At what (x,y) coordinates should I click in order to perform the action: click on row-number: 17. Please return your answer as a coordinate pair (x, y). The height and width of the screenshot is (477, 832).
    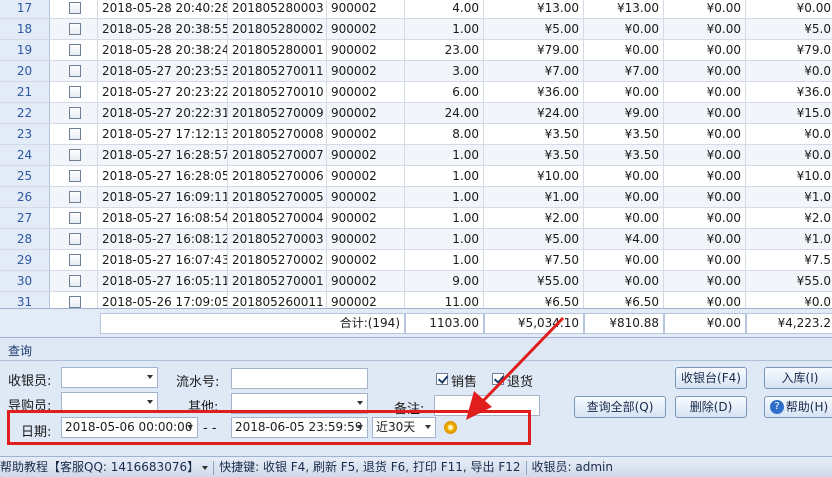
    Looking at the image, I should click on (25, 9).